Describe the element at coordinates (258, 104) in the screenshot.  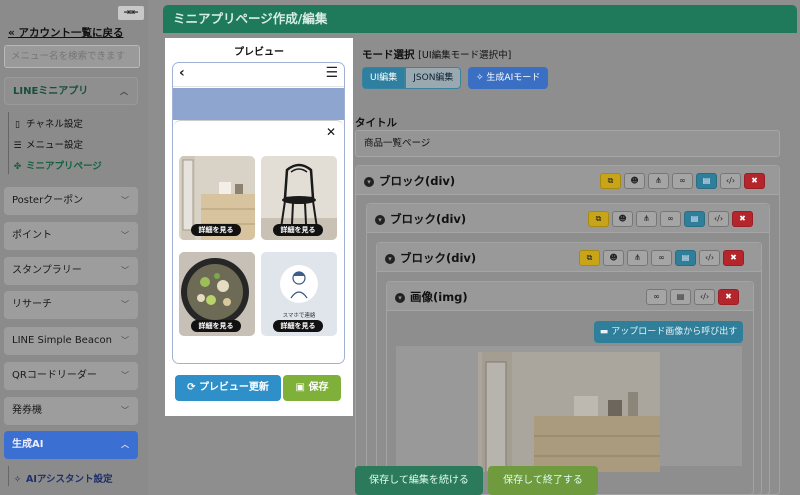
I see `phone-banner` at that location.